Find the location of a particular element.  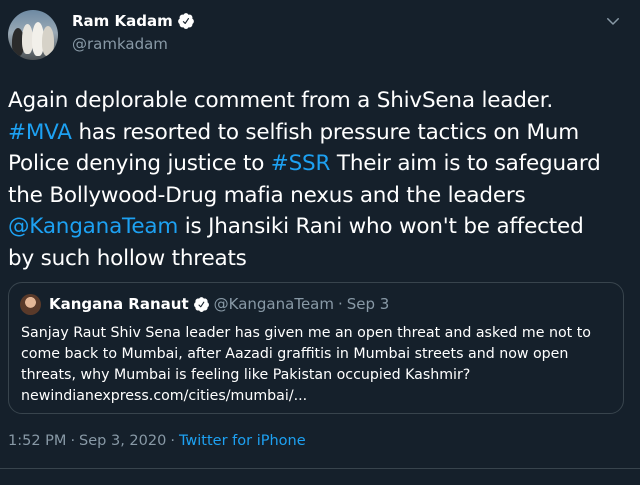

tweet-date: Sep 3, 2020 is located at coordinates (122, 441).